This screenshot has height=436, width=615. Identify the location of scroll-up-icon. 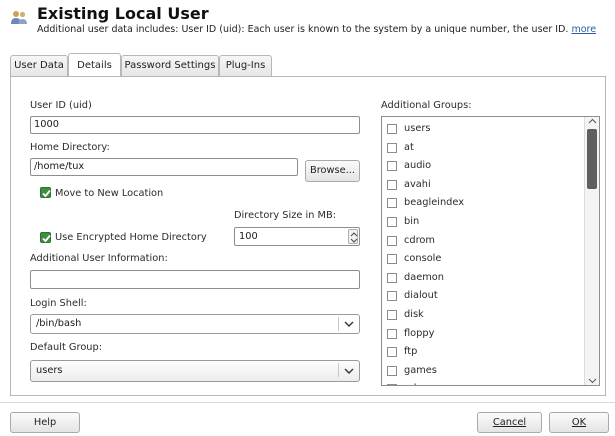
(592, 121).